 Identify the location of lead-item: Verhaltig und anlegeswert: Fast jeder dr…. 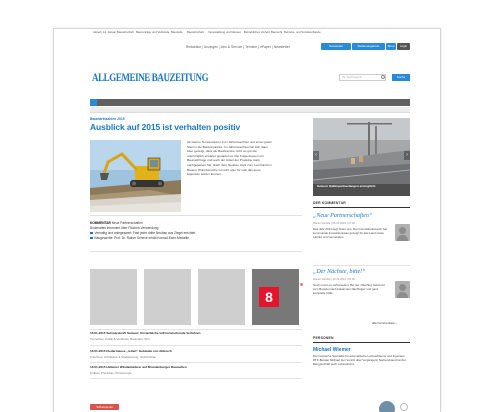
(196, 233).